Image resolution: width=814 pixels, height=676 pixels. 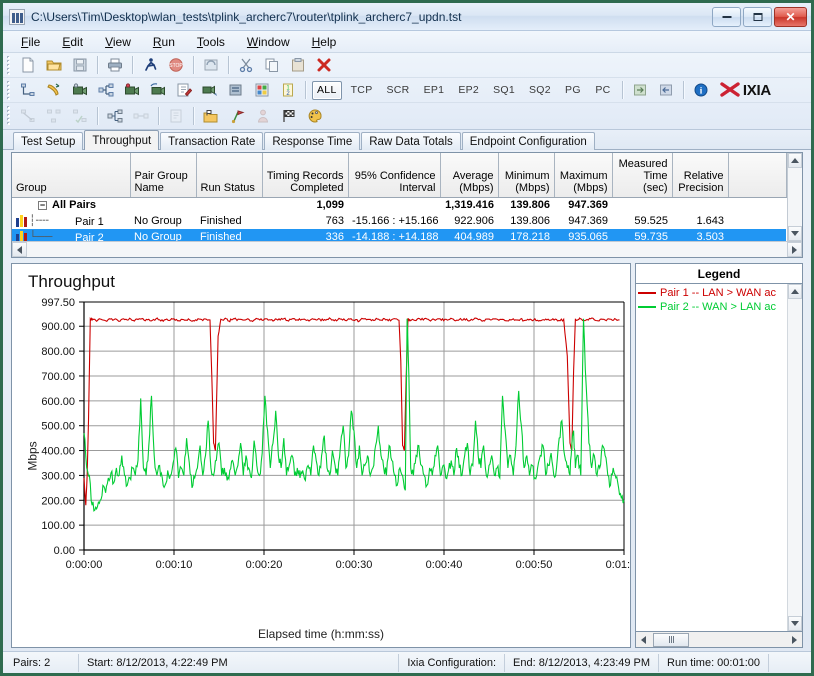 I want to click on filter-button-sq2: SQ2, so click(x=540, y=90).